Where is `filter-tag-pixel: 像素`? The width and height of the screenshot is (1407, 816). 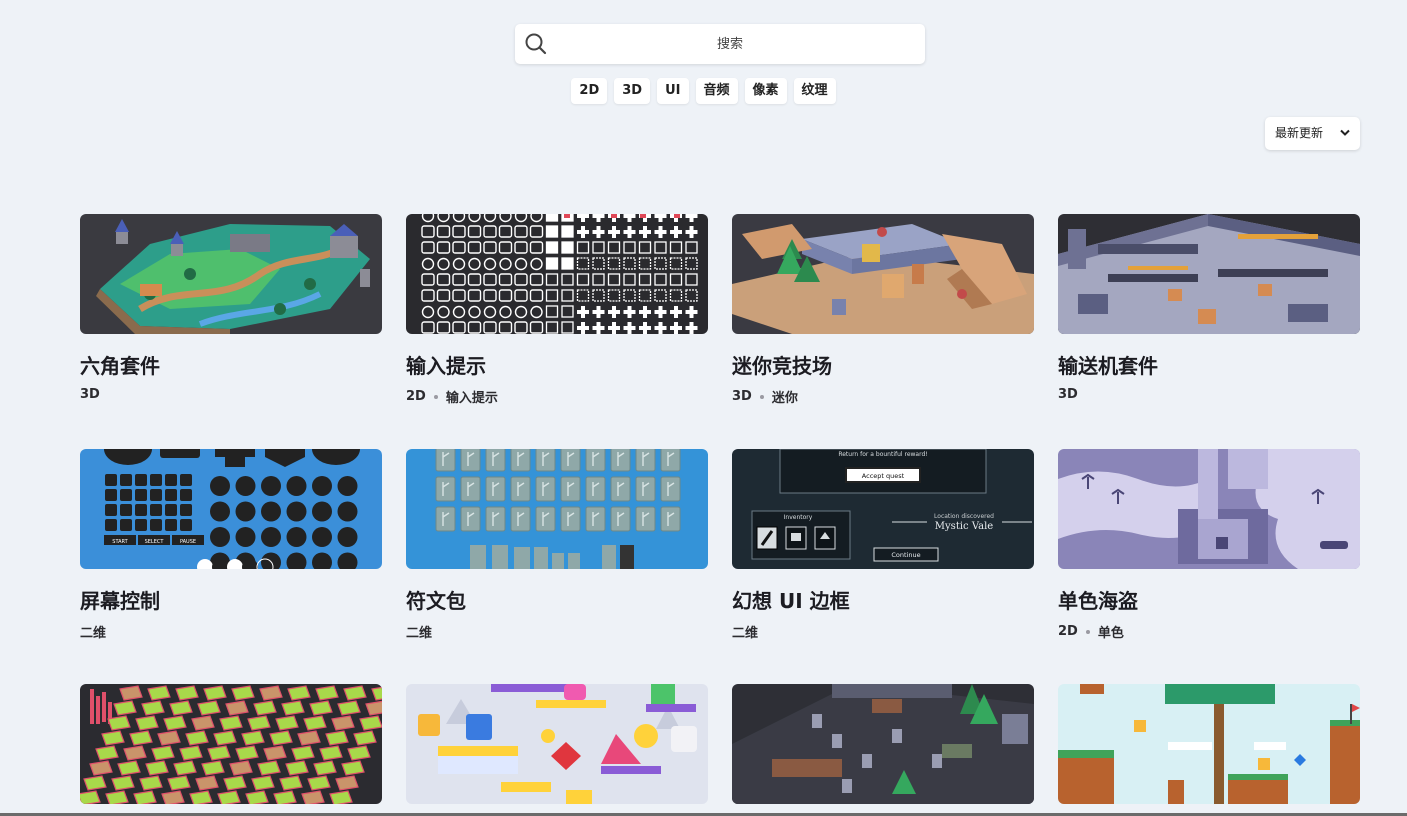
filter-tag-pixel: 像素 is located at coordinates (765, 91).